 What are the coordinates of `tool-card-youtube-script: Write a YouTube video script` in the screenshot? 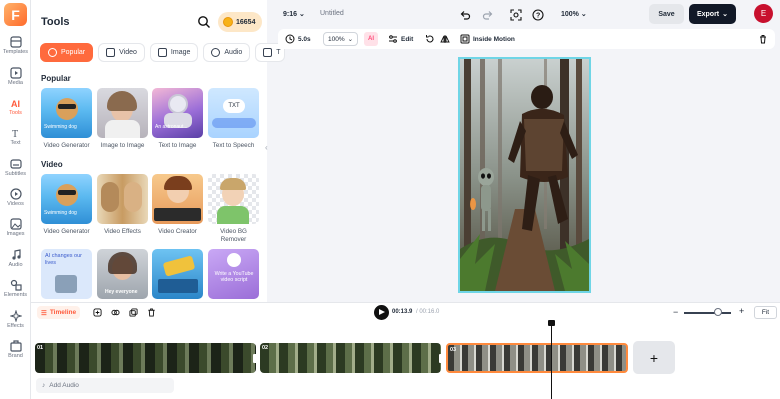 It's located at (233, 274).